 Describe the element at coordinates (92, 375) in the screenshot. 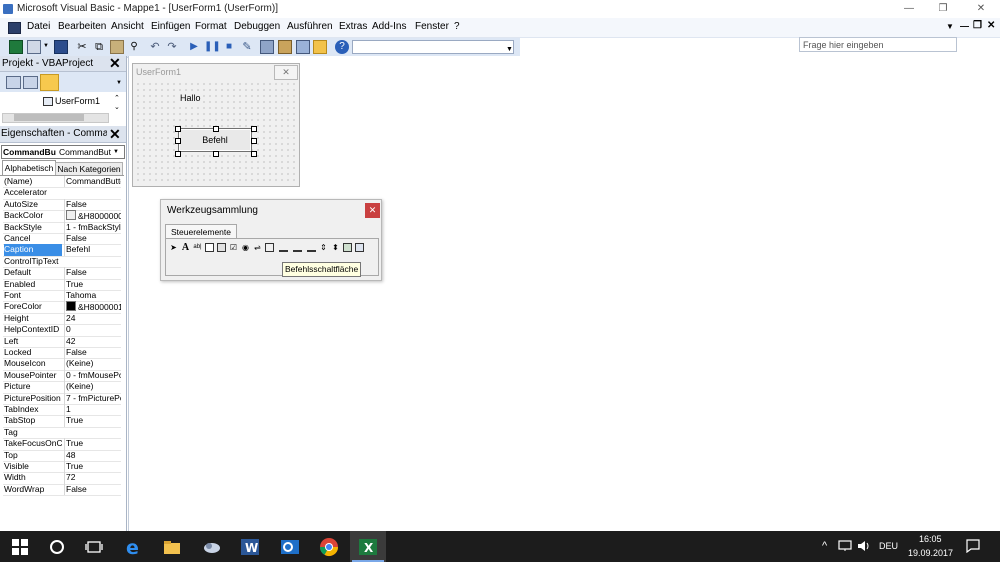

I see `property-value: 0 - fmMousePo` at that location.